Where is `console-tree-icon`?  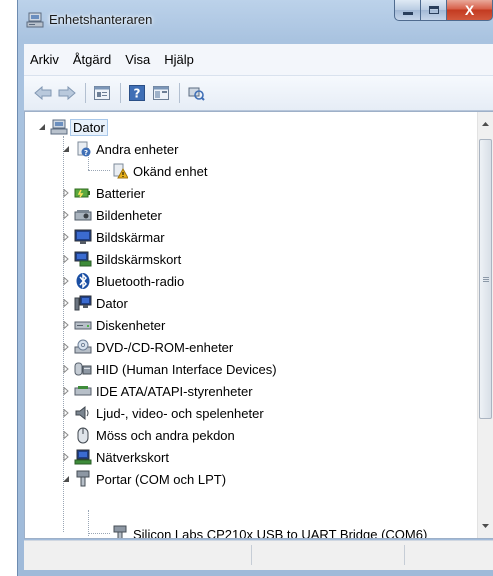 console-tree-icon is located at coordinates (161, 93).